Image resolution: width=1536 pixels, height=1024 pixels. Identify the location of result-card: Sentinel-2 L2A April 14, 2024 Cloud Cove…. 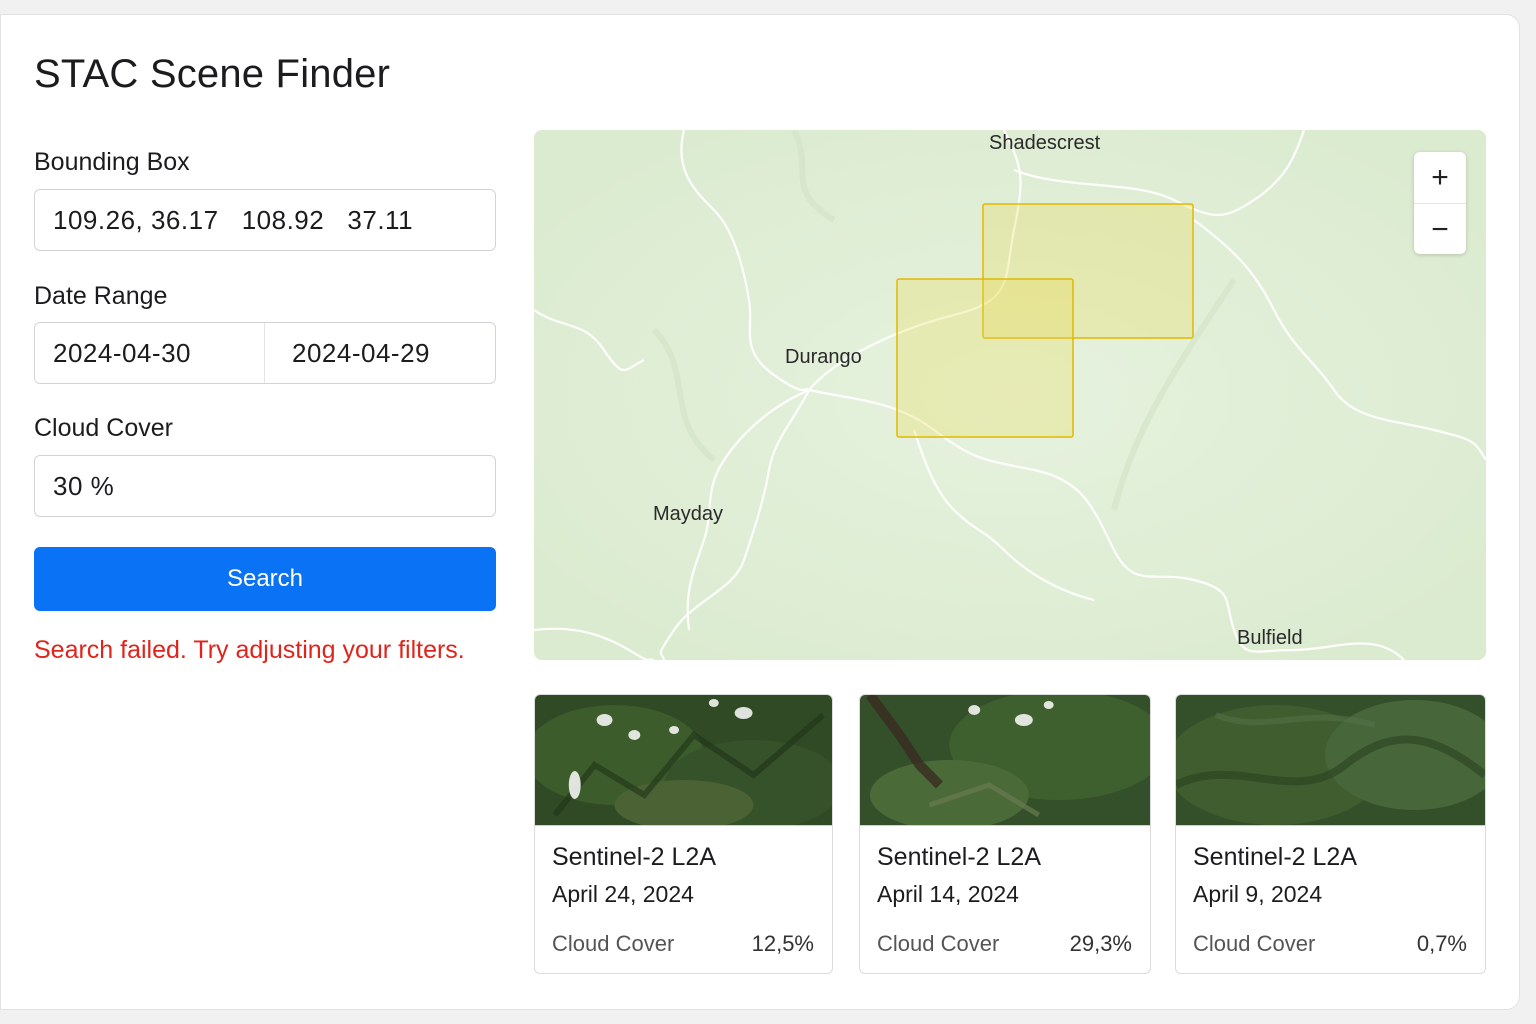
(1005, 834).